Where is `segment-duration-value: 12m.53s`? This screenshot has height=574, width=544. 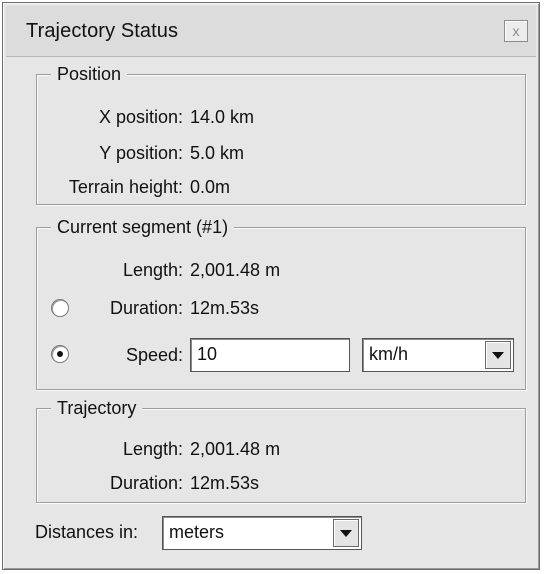 segment-duration-value: 12m.53s is located at coordinates (225, 308).